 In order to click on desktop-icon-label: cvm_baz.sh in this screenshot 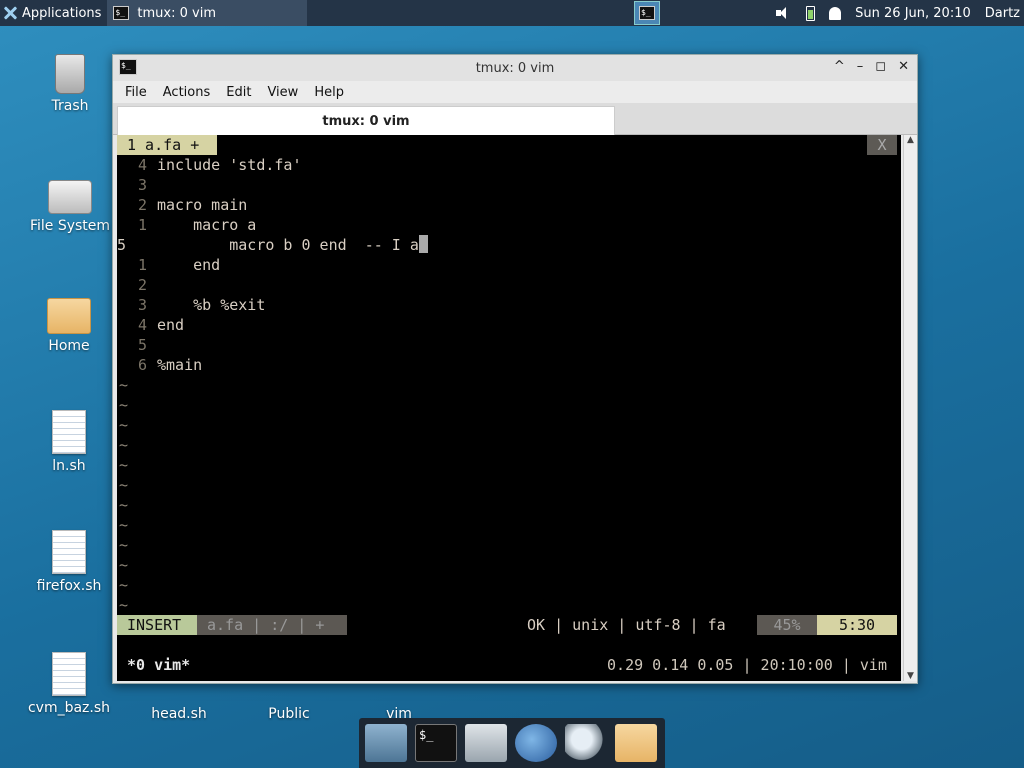, I will do `click(69, 708)`.